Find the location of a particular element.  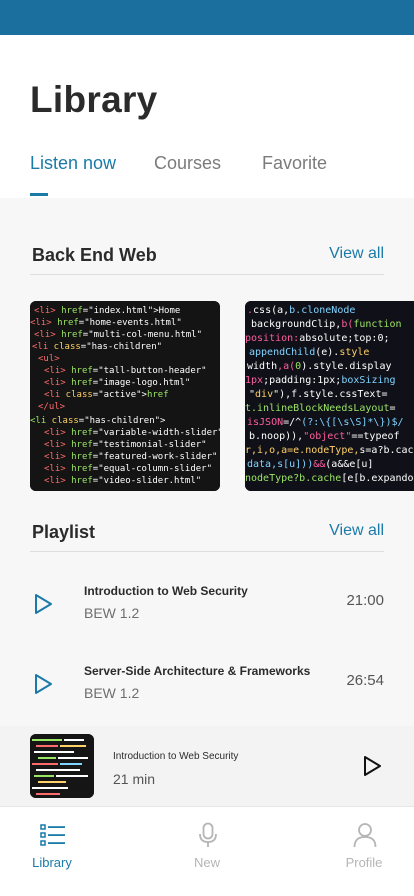

svg-text: width,a(0).style.display is located at coordinates (319, 366).